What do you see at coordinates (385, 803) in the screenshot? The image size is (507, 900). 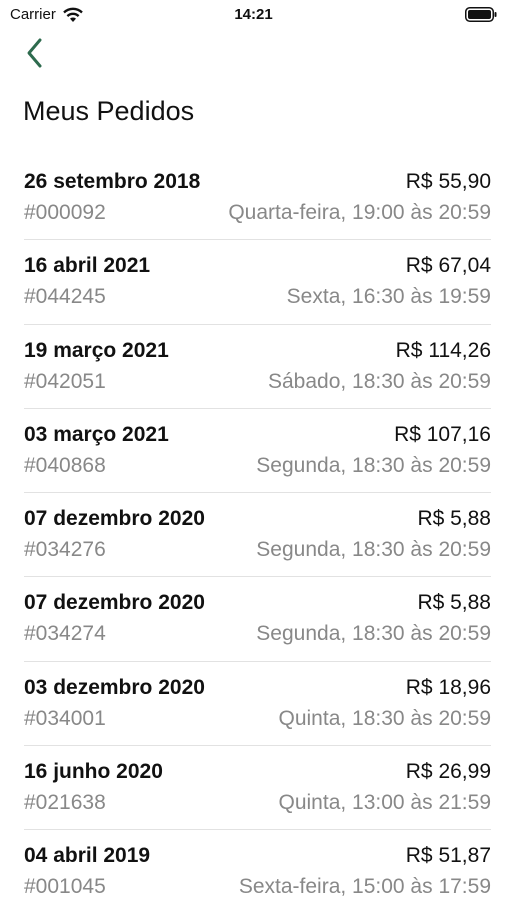 I see `order-delivery-slot: Quinta, 13:00 às 21:59` at bounding box center [385, 803].